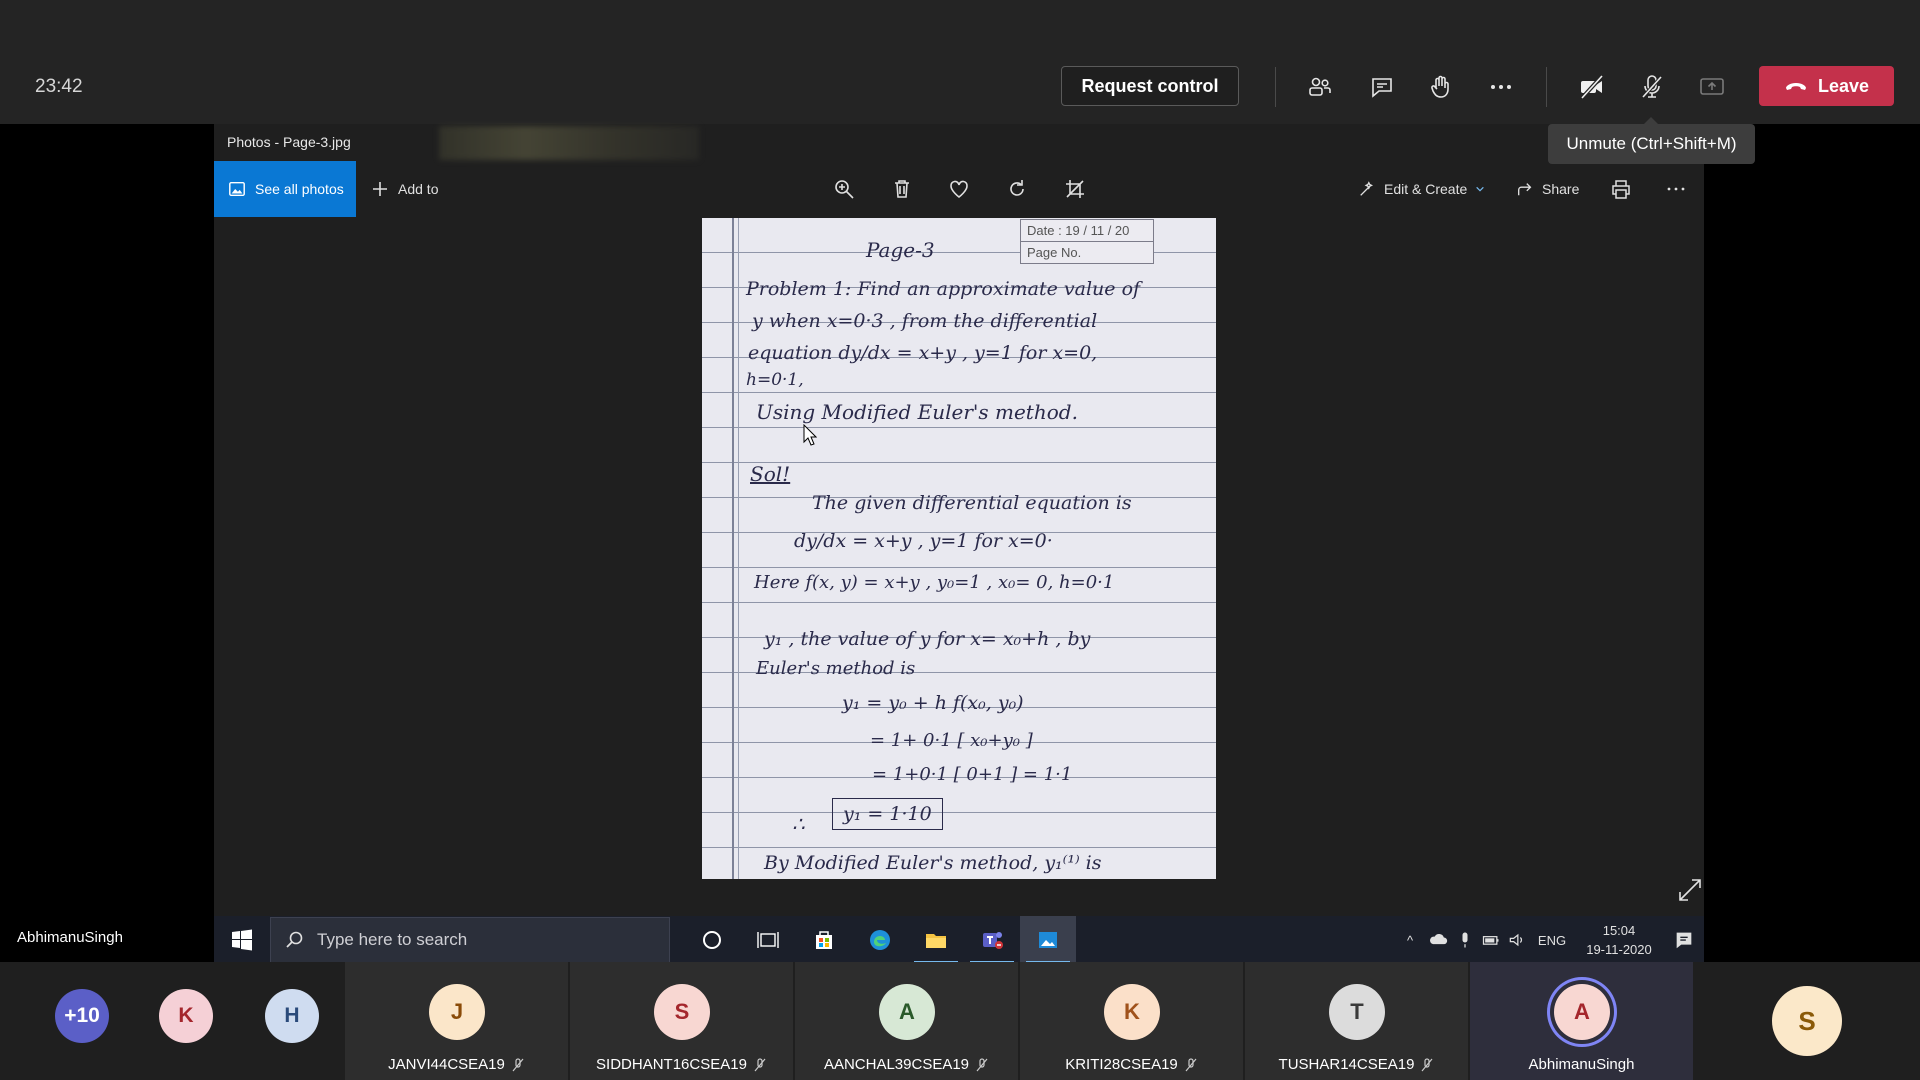 The image size is (1920, 1080). I want to click on see-all-photos-button: See all photos, so click(285, 189).